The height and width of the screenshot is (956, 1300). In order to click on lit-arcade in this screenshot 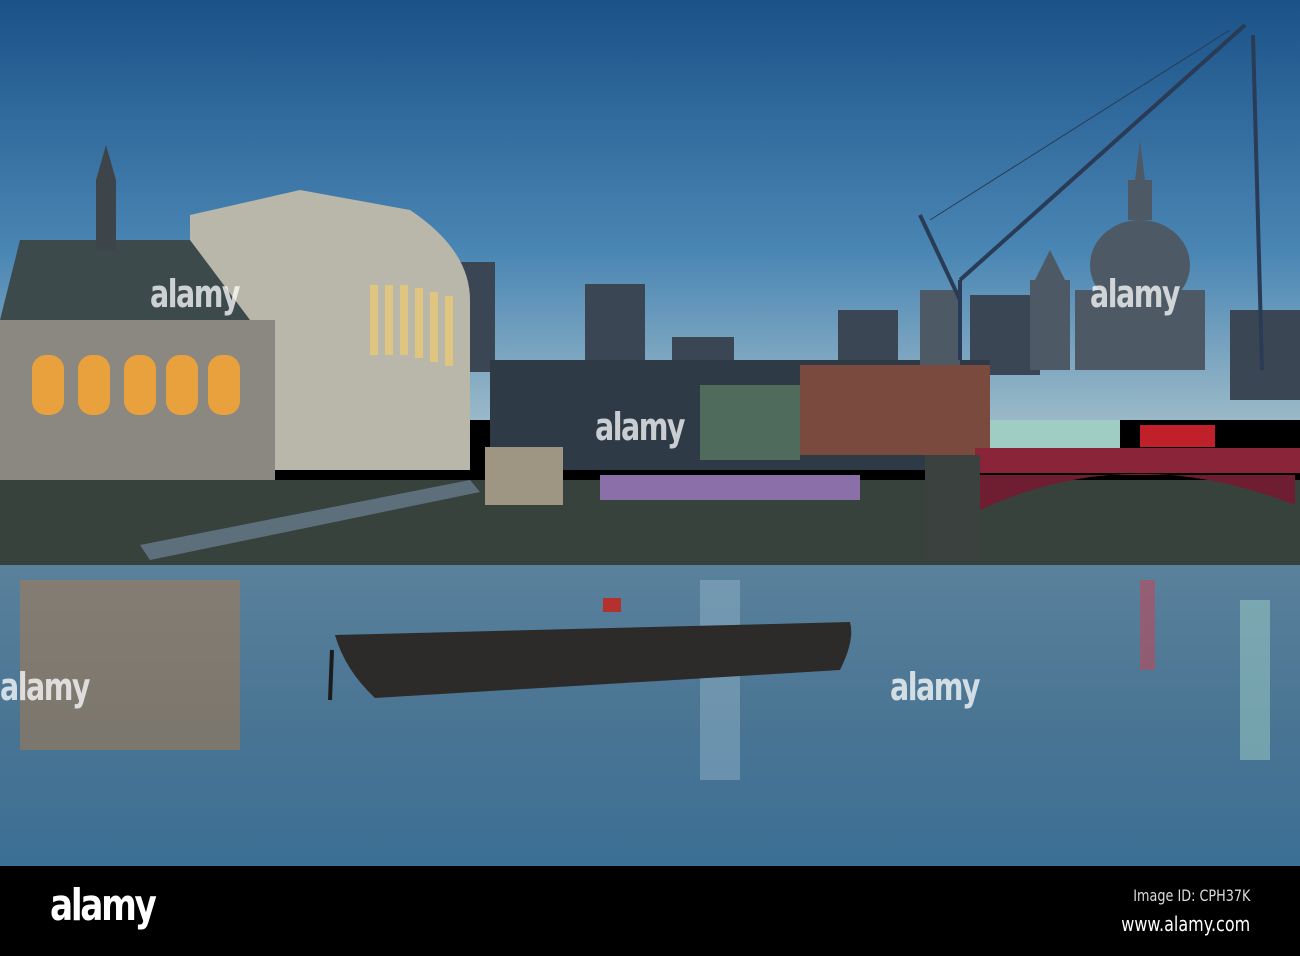, I will do `click(730, 487)`.